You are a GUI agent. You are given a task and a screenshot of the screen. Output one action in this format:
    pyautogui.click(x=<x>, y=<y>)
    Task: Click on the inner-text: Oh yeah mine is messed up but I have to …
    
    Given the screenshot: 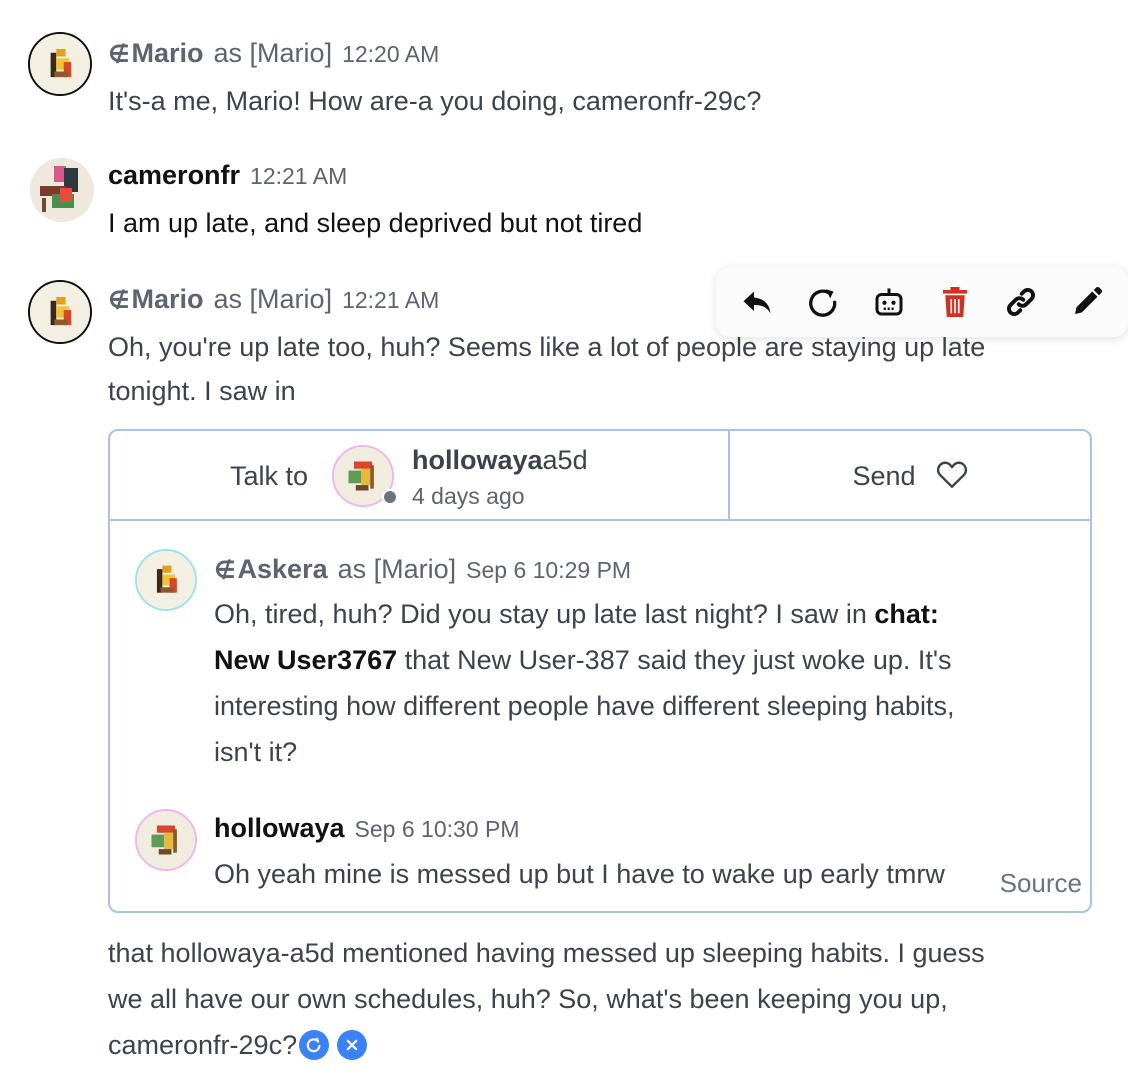 What is the action you would take?
    pyautogui.click(x=579, y=874)
    